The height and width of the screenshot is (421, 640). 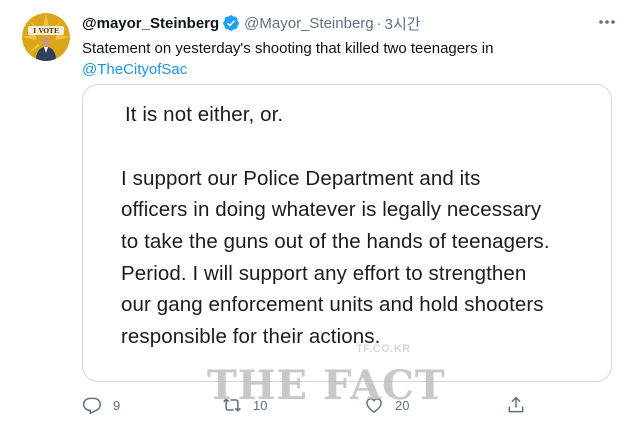 What do you see at coordinates (150, 23) in the screenshot?
I see `display-name: @mayor_Steinberg` at bounding box center [150, 23].